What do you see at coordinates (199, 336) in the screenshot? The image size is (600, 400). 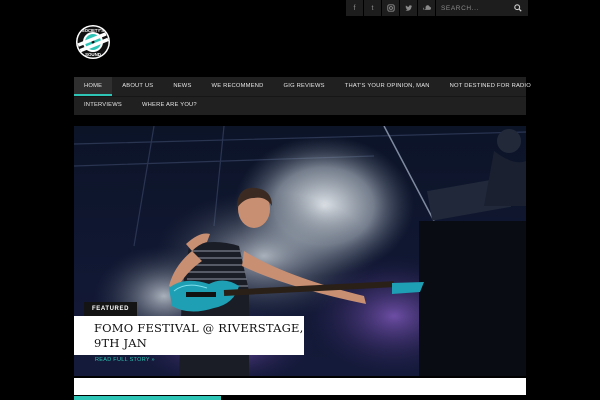 I see `story-title: FOMO FESTIVAL @ RIVERSTAGE, 9TH JAN` at bounding box center [199, 336].